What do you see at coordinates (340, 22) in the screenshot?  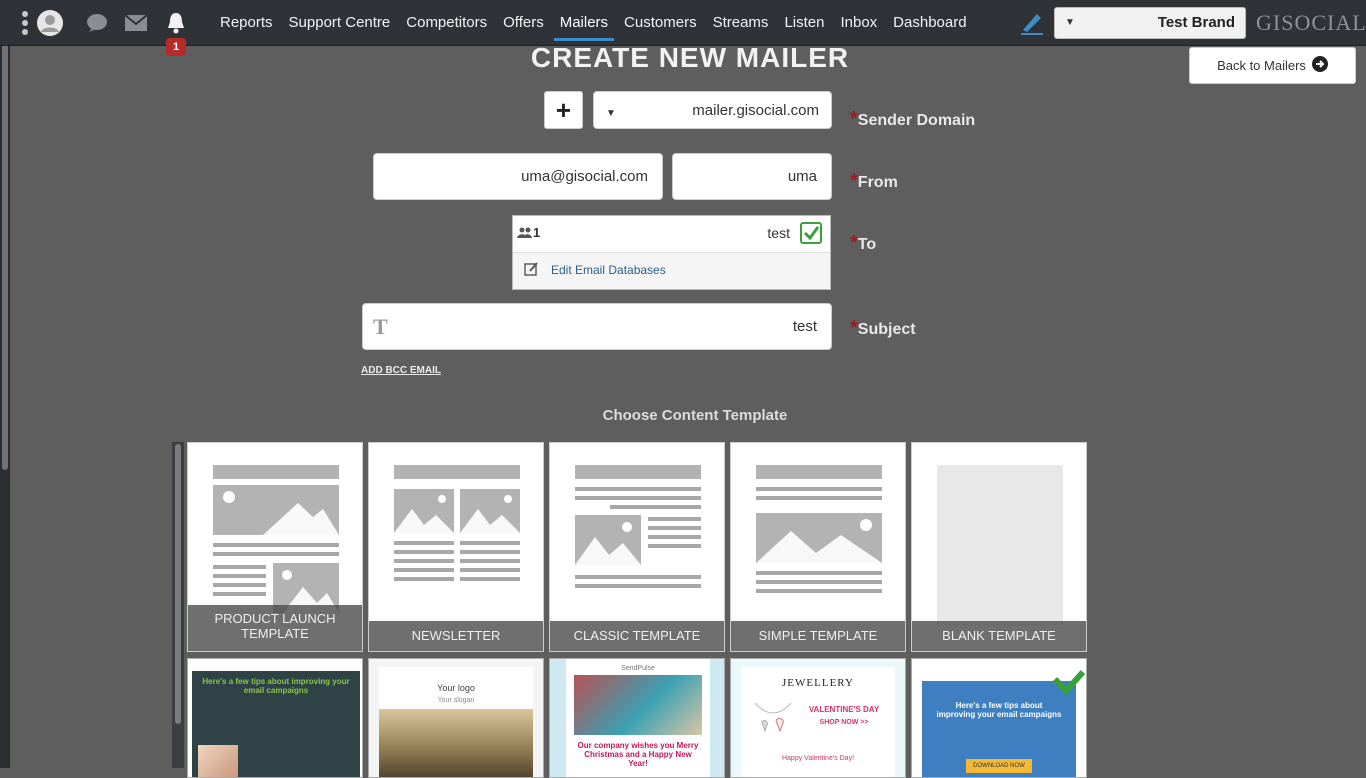 I see `nav-support-centre: Support Centre` at bounding box center [340, 22].